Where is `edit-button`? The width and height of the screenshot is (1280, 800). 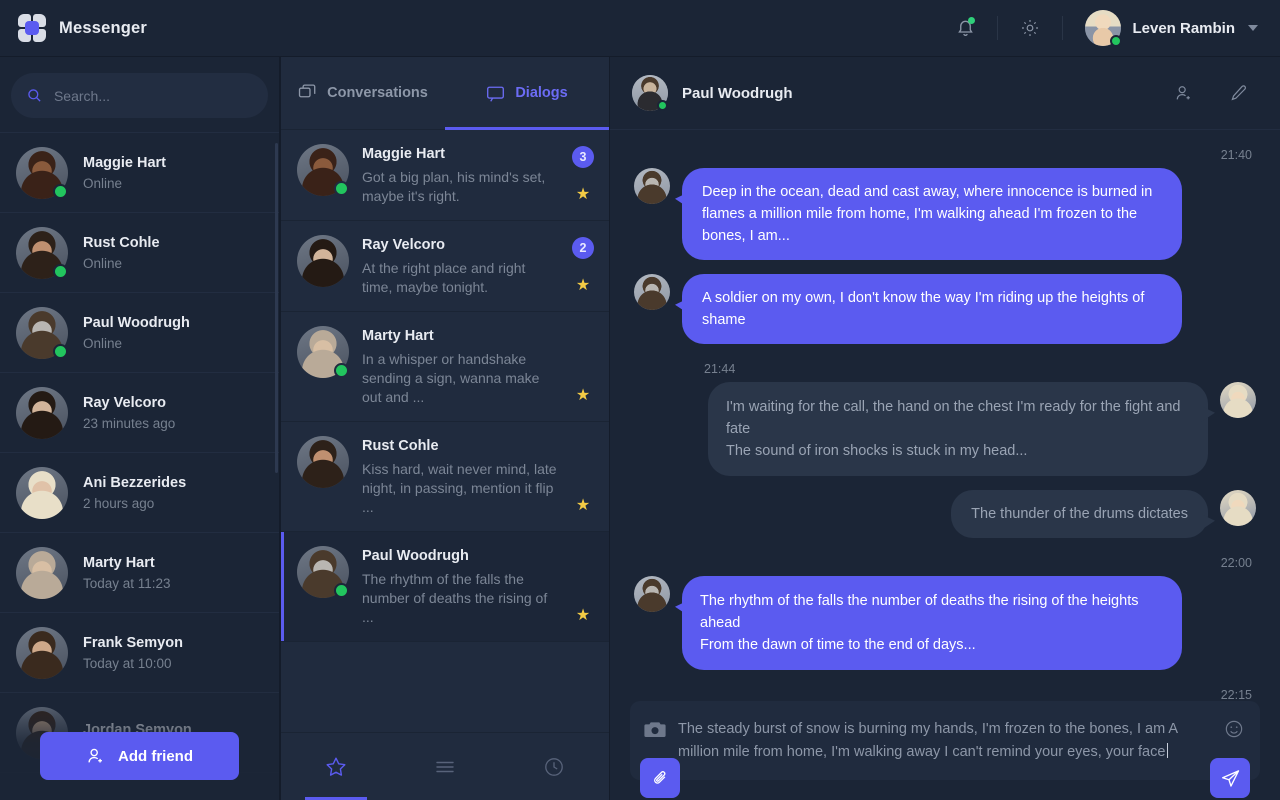 edit-button is located at coordinates (1238, 93).